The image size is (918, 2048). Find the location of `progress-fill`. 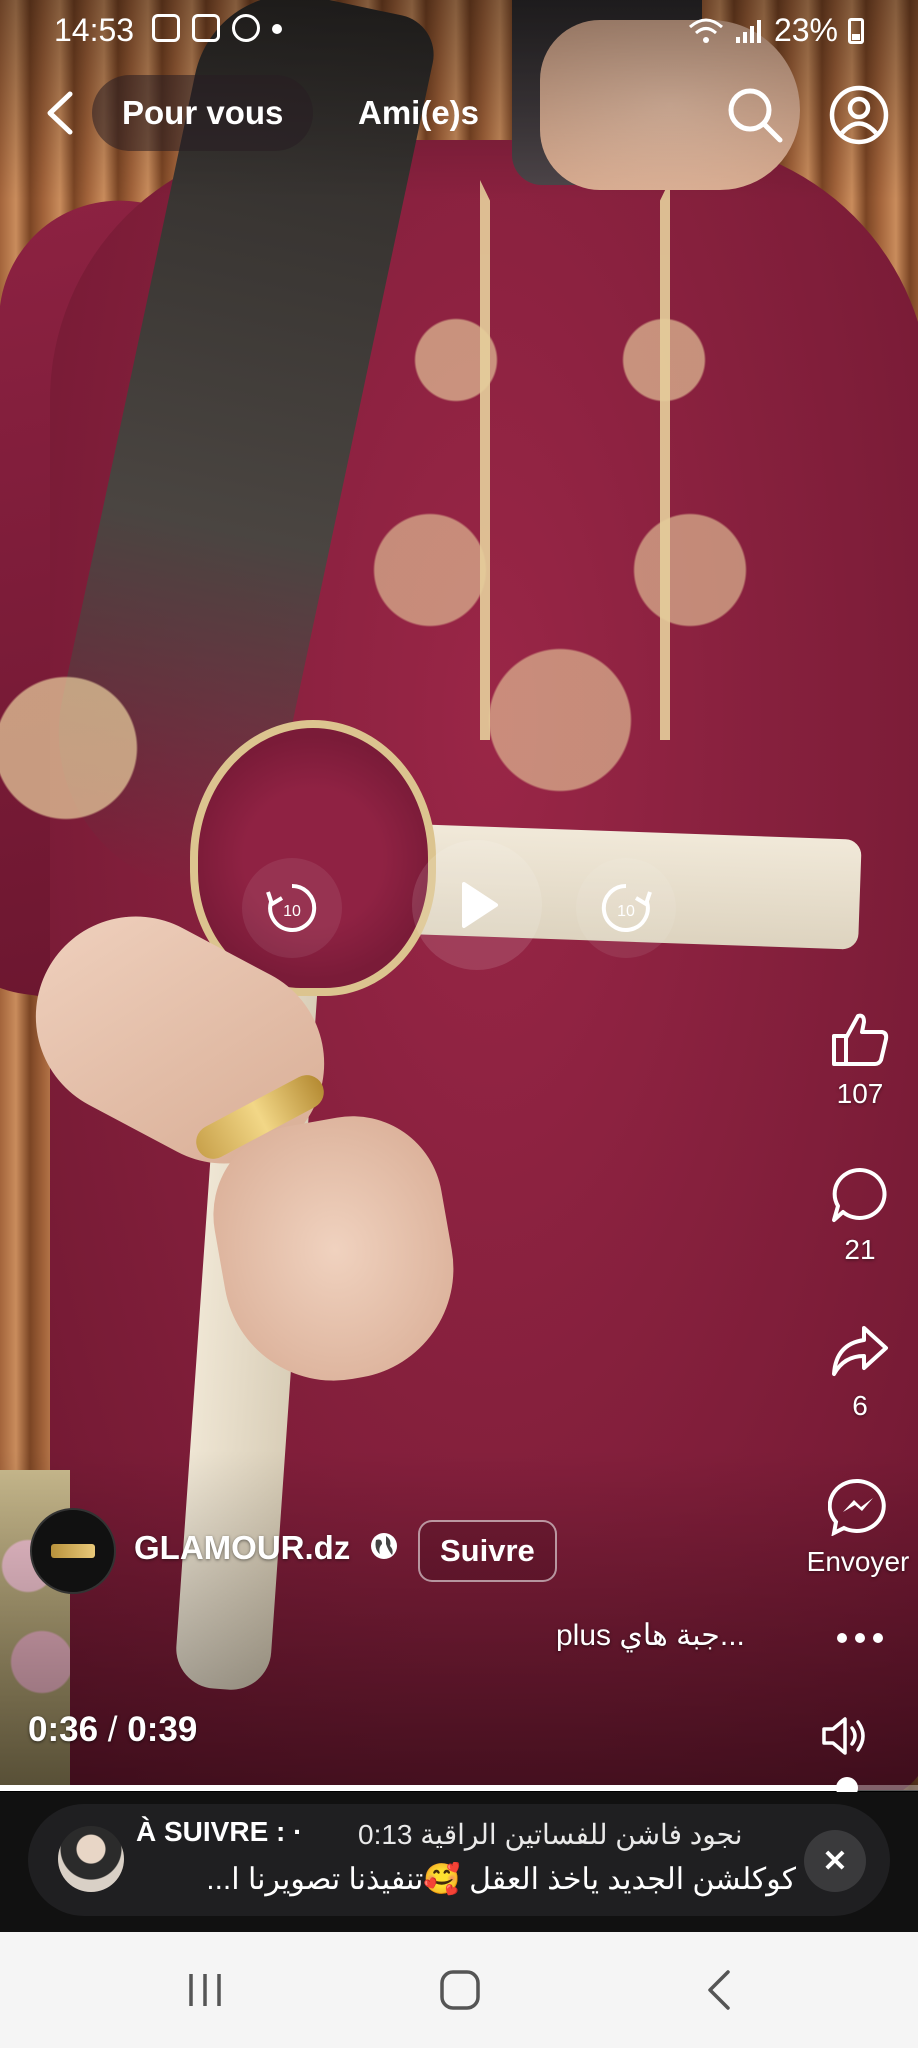

progress-fill is located at coordinates (424, 1788).